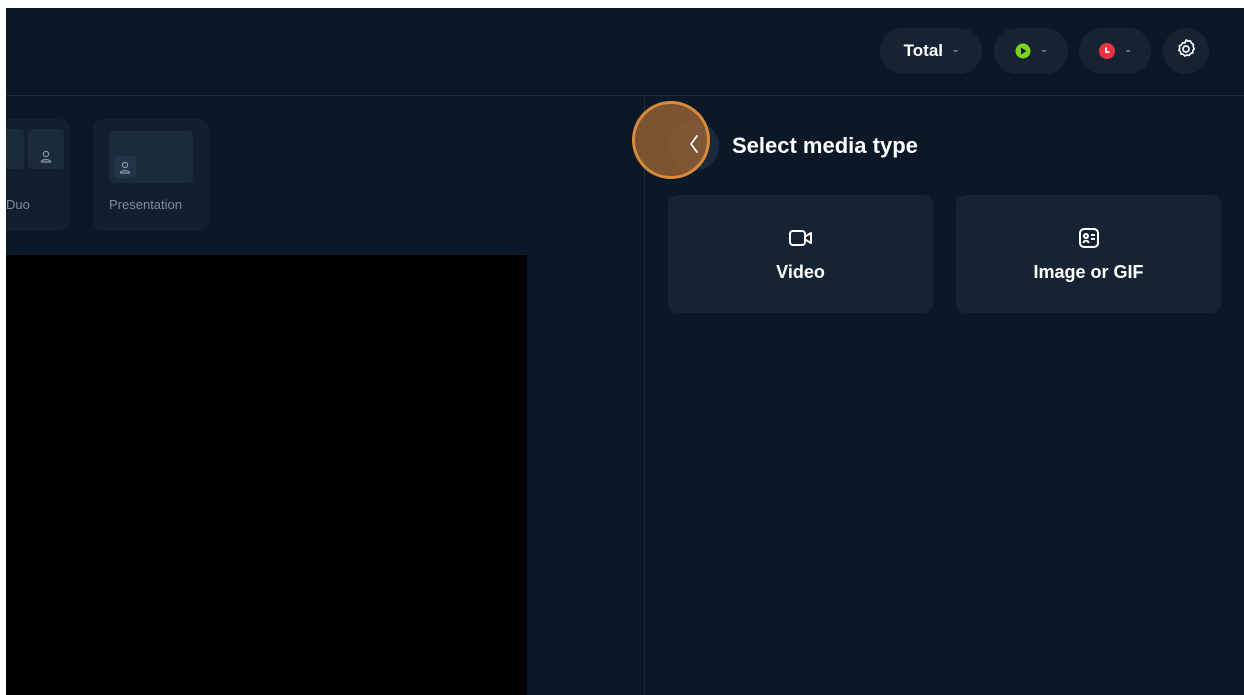 This screenshot has width=1244, height=695. I want to click on total-value: -, so click(956, 50).